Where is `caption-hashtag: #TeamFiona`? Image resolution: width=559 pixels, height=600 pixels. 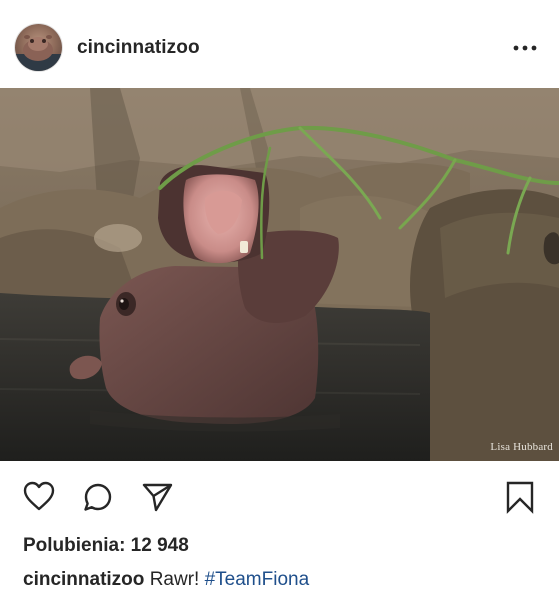
caption-hashtag: #TeamFiona is located at coordinates (257, 579).